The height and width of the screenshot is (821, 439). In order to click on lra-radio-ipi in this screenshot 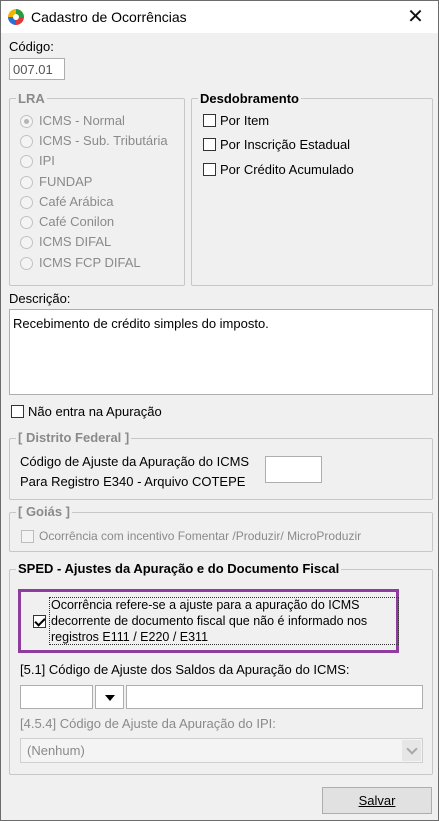, I will do `click(26, 161)`.